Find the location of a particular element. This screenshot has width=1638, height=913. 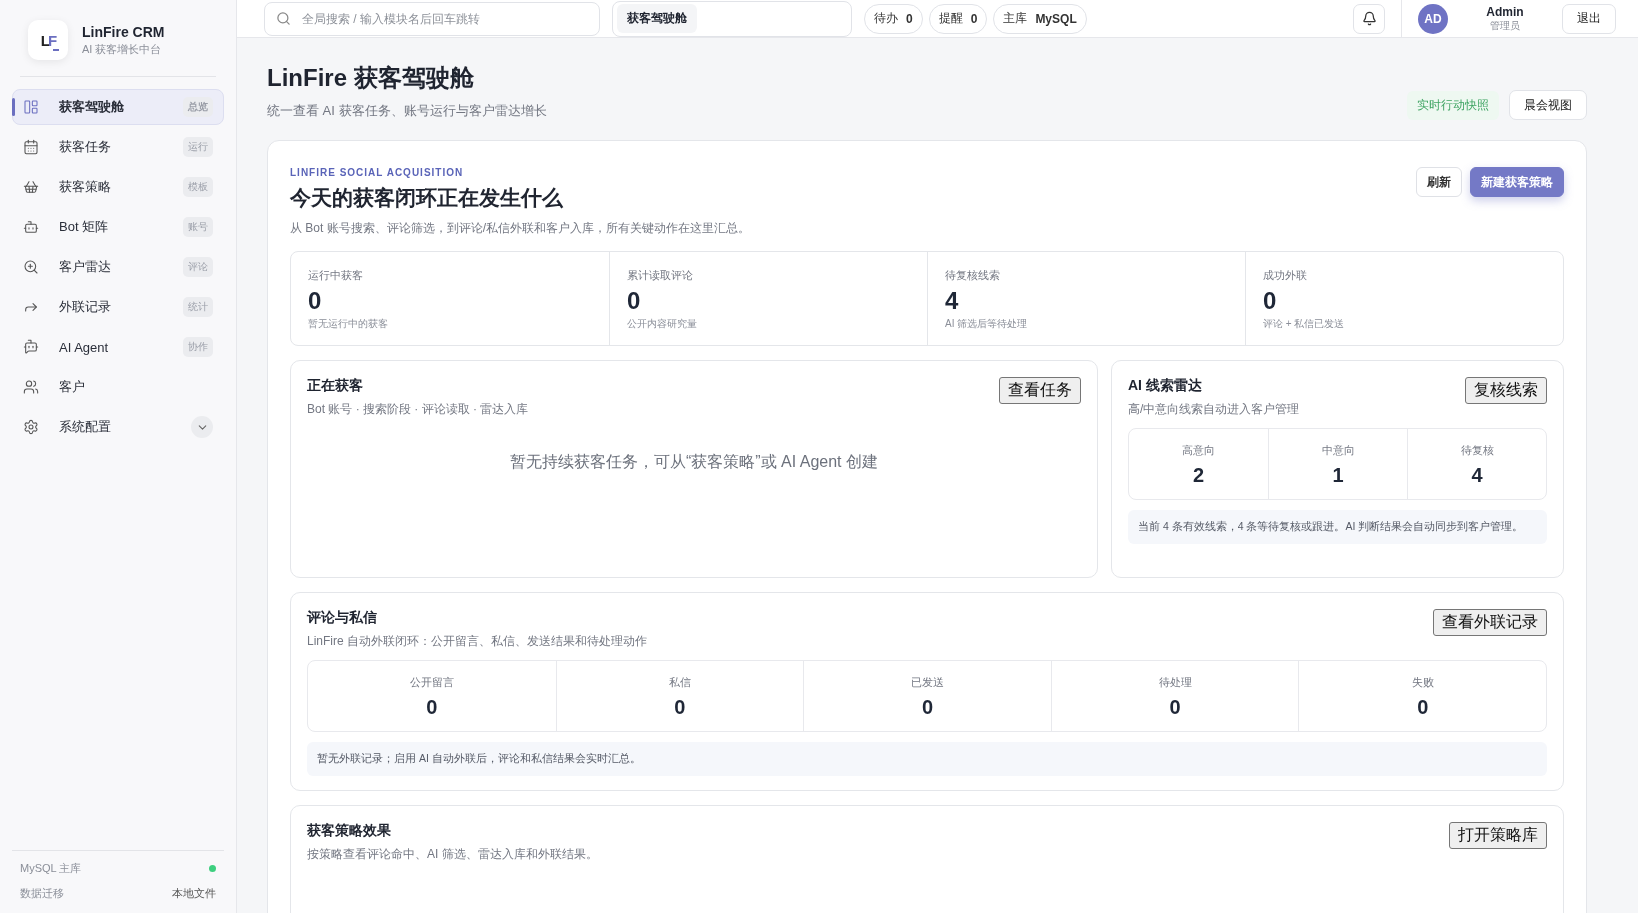

page-title: LinFire 获客驾驶舱 is located at coordinates (371, 78).